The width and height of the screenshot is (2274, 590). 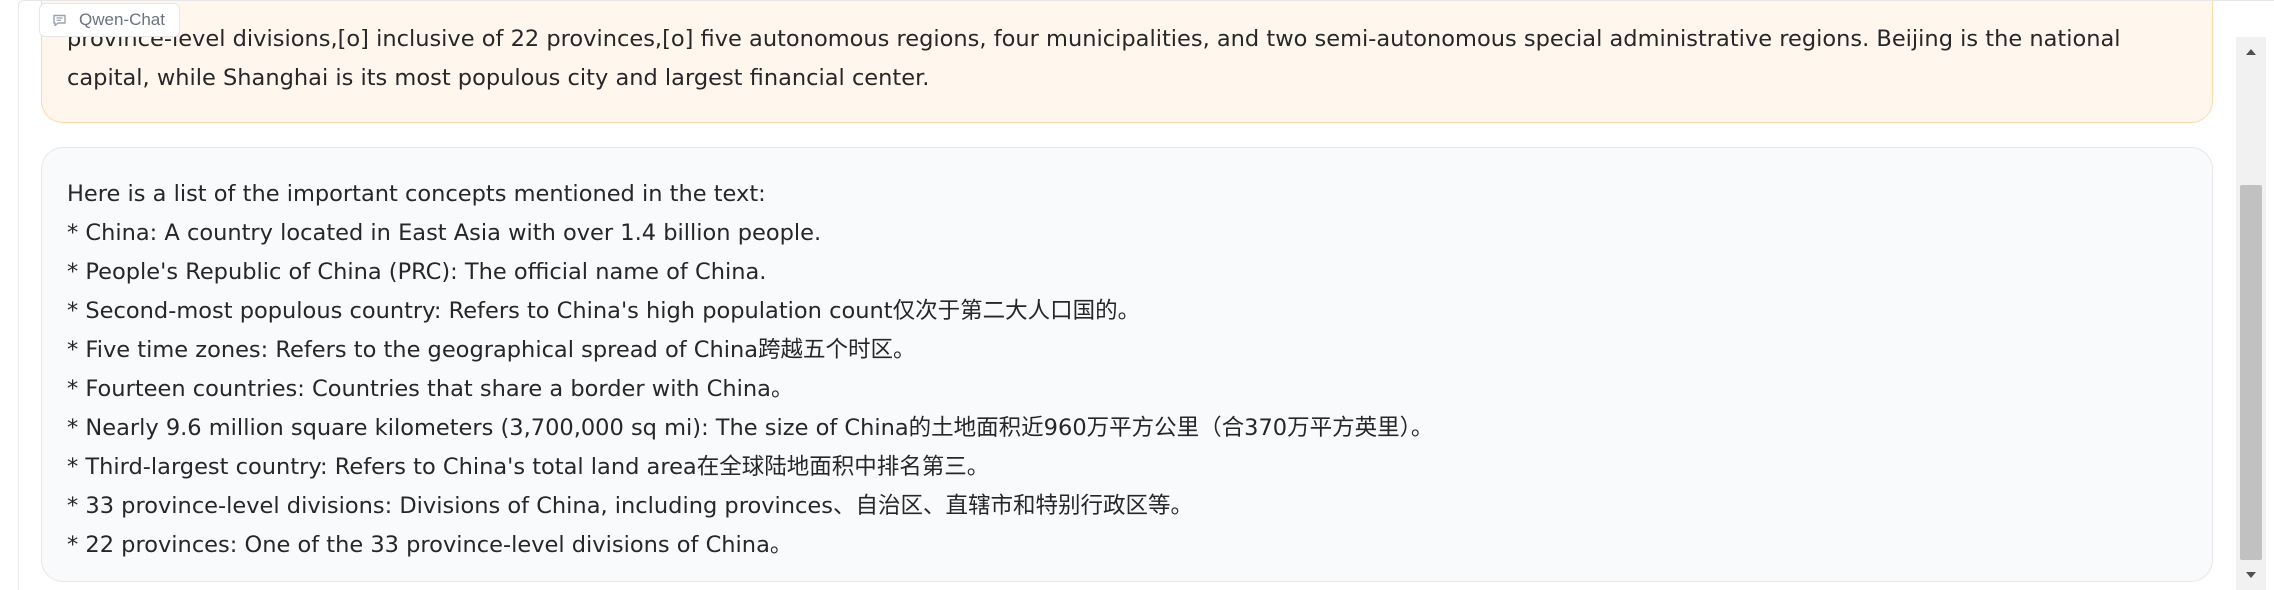 What do you see at coordinates (2251, 52) in the screenshot?
I see `triangle-up-icon` at bounding box center [2251, 52].